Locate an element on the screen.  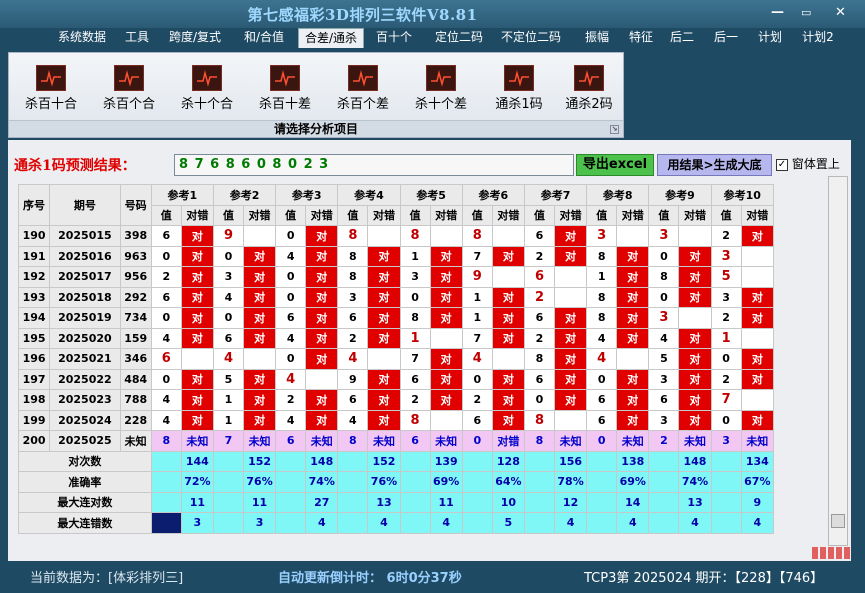
table-row: 193 2025018 292 6 对 4 对 0 对 3 对 0 对 1 对 2 8 对 0 对 3 对 is located at coordinates (396, 297).